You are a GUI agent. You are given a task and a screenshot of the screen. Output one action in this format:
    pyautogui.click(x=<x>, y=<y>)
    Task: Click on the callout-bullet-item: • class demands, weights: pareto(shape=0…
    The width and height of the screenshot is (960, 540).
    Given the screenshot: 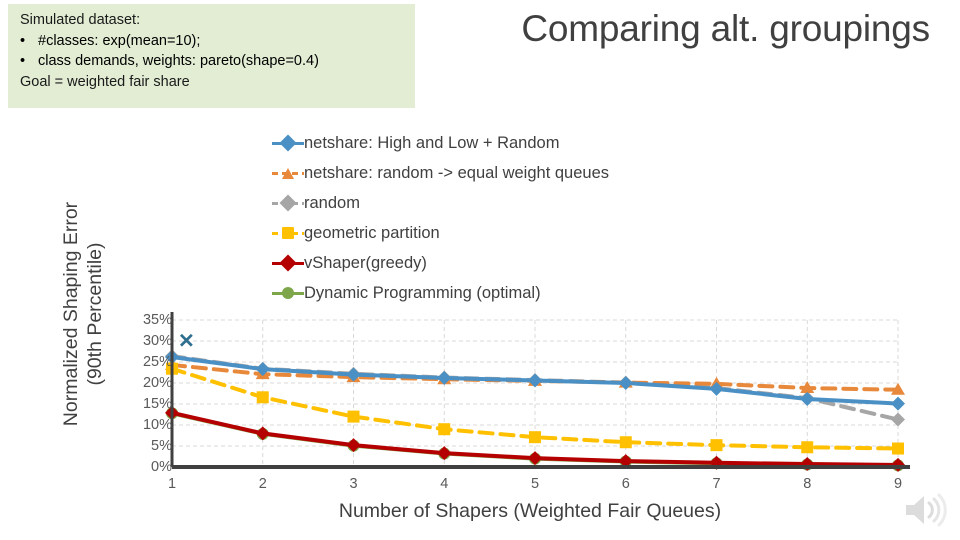 What is the action you would take?
    pyautogui.click(x=217, y=61)
    